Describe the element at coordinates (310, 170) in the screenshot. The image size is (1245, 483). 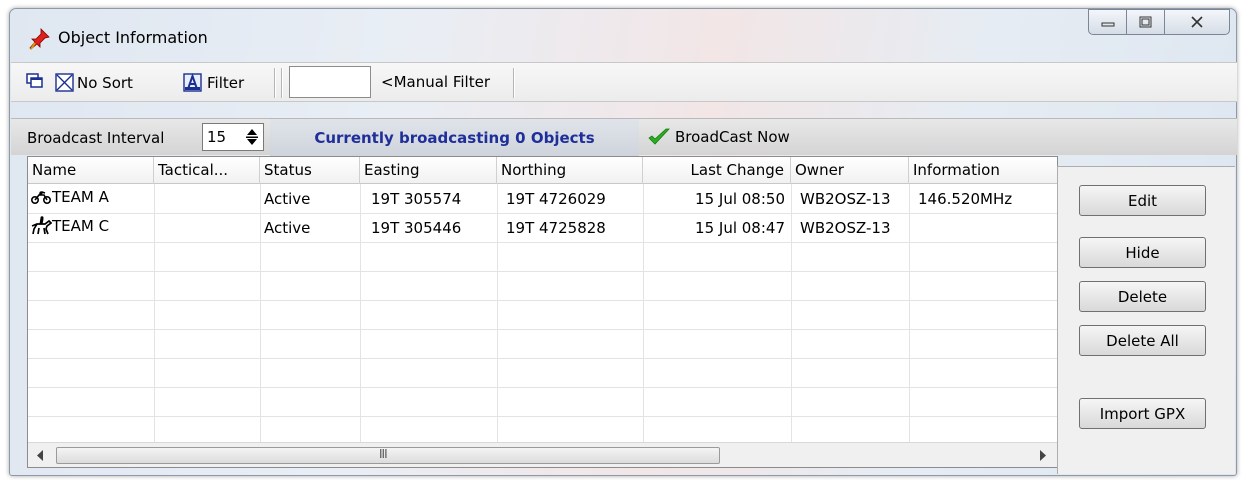
I see `column-header-status: Status` at that location.